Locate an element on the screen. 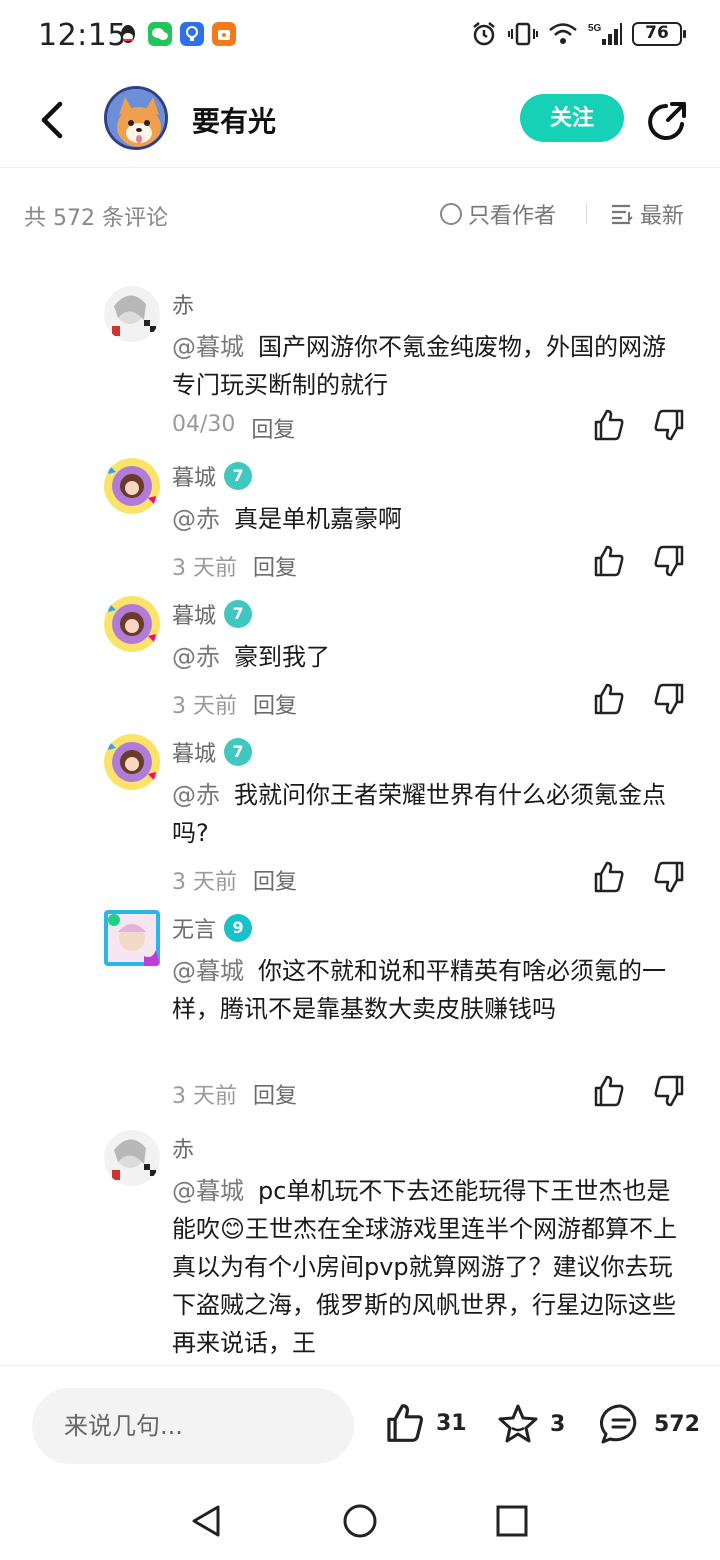 This screenshot has height=1560, width=720. svg-text: 5G is located at coordinates (595, 28).